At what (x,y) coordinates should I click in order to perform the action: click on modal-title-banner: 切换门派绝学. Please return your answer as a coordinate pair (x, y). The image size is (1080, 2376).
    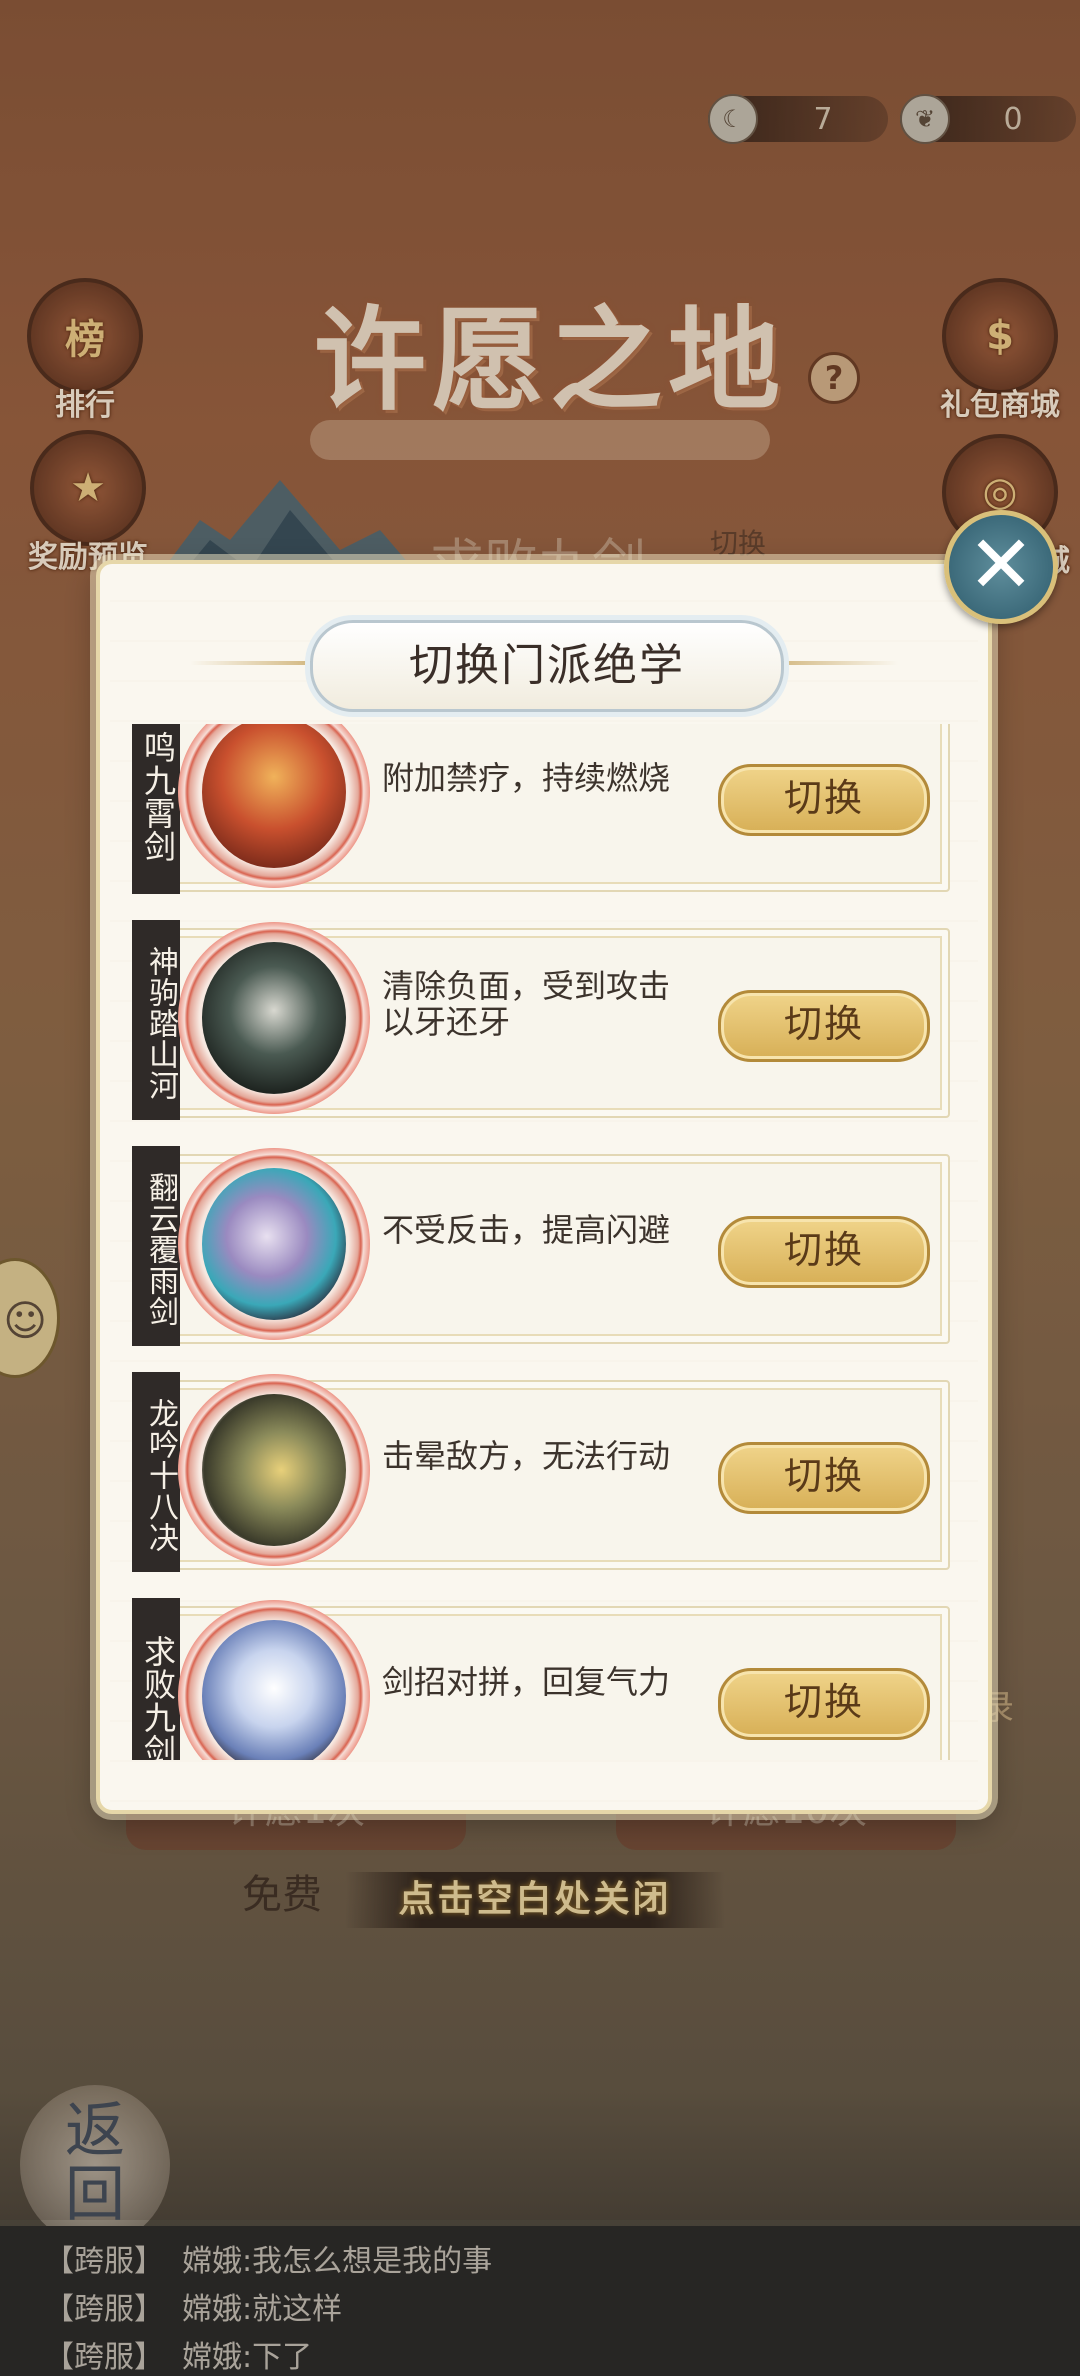
    Looking at the image, I should click on (547, 666).